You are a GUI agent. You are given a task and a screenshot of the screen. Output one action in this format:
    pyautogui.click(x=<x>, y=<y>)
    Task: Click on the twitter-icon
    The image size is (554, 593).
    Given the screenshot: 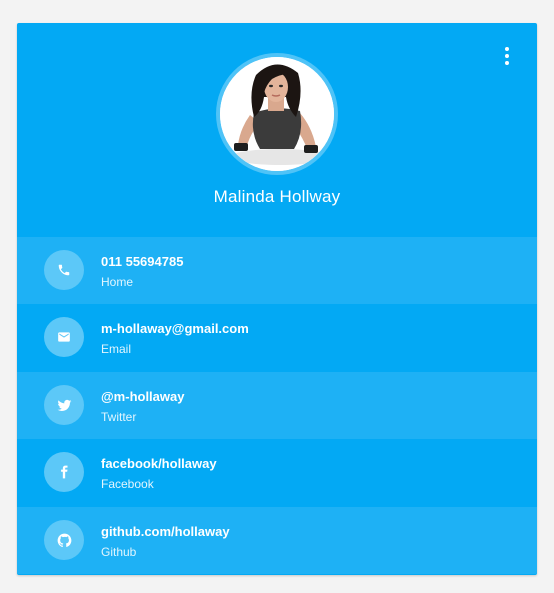 What is the action you would take?
    pyautogui.click(x=64, y=405)
    